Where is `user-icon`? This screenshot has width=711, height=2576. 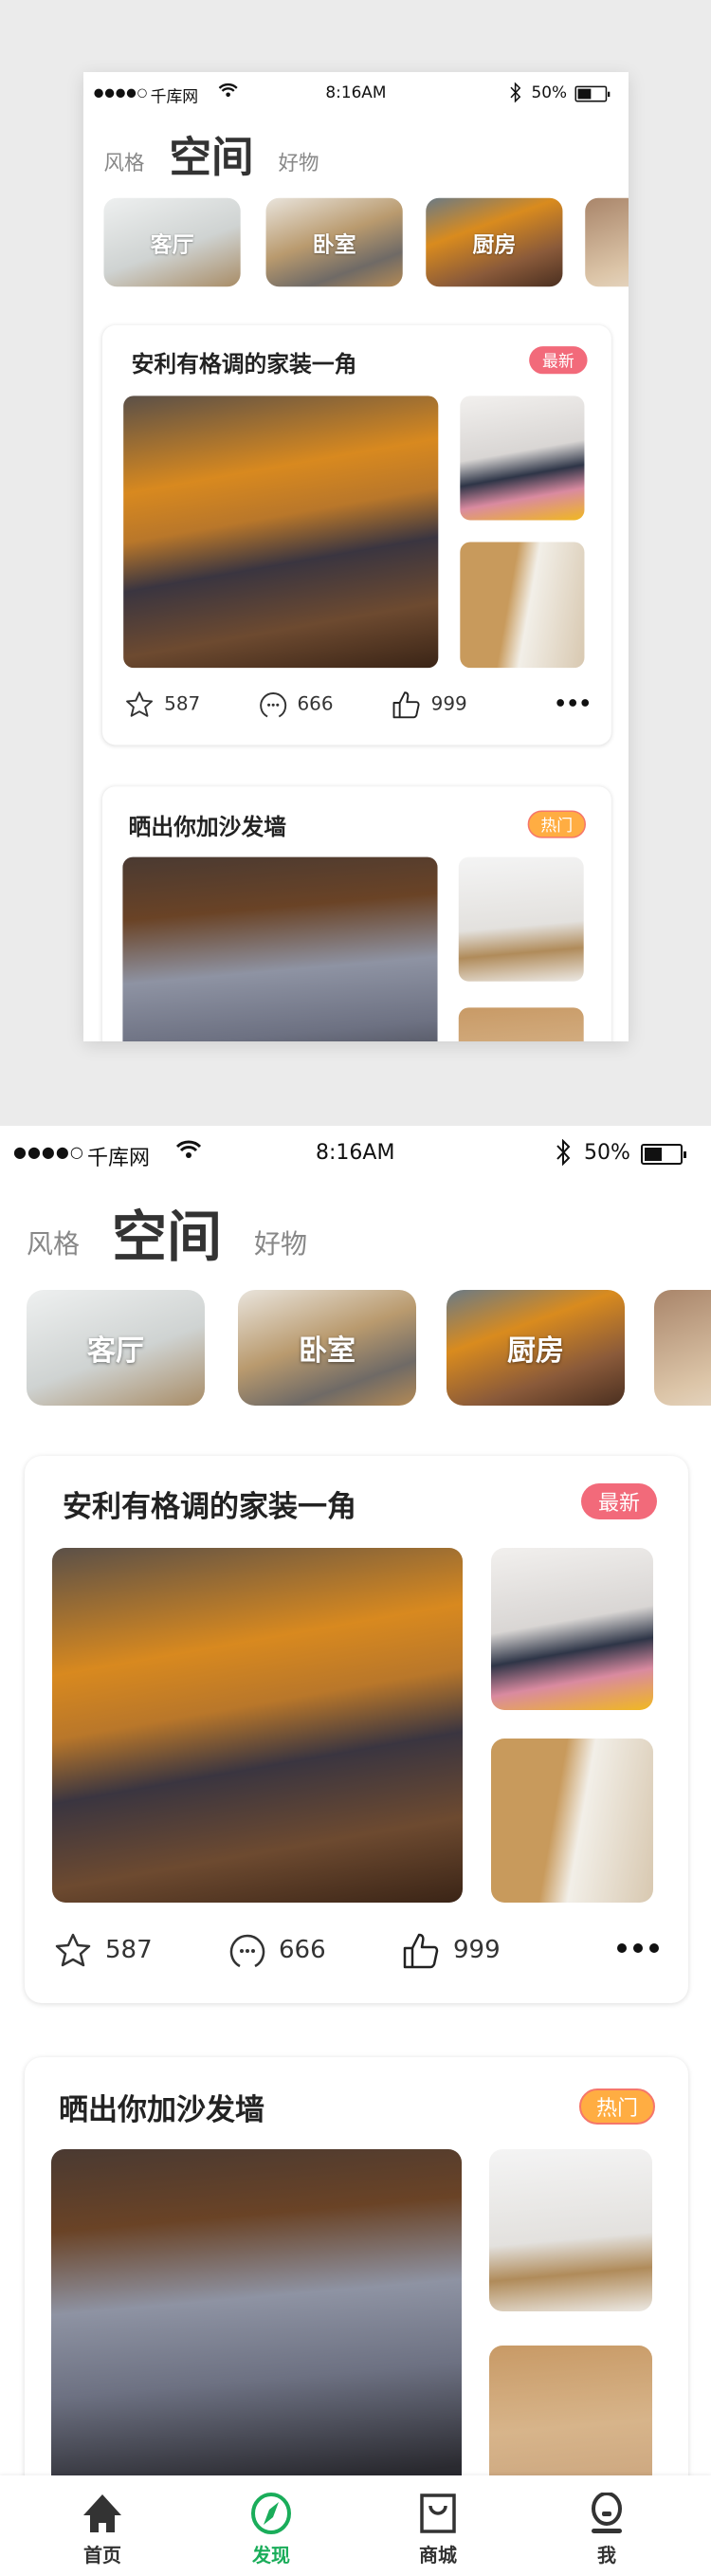
user-icon is located at coordinates (607, 2513).